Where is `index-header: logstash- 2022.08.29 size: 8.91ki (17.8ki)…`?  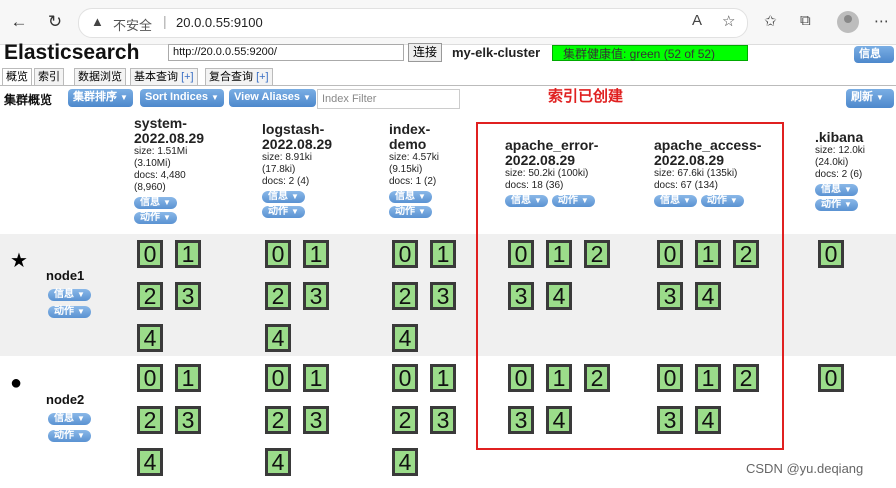
index-header: logstash- 2022.08.29 size: 8.91ki (17.8ki)… is located at coordinates (297, 170).